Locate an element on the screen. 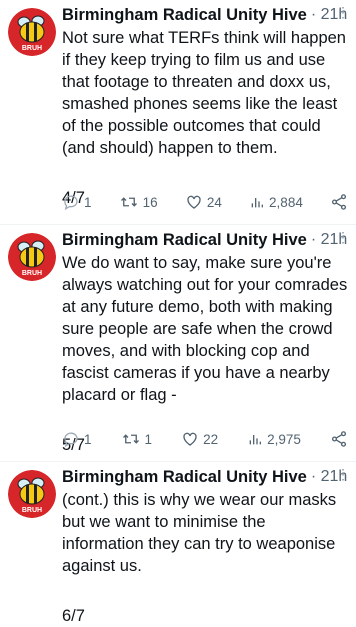 The width and height of the screenshot is (356, 627). retweet-button: 1 is located at coordinates (137, 439).